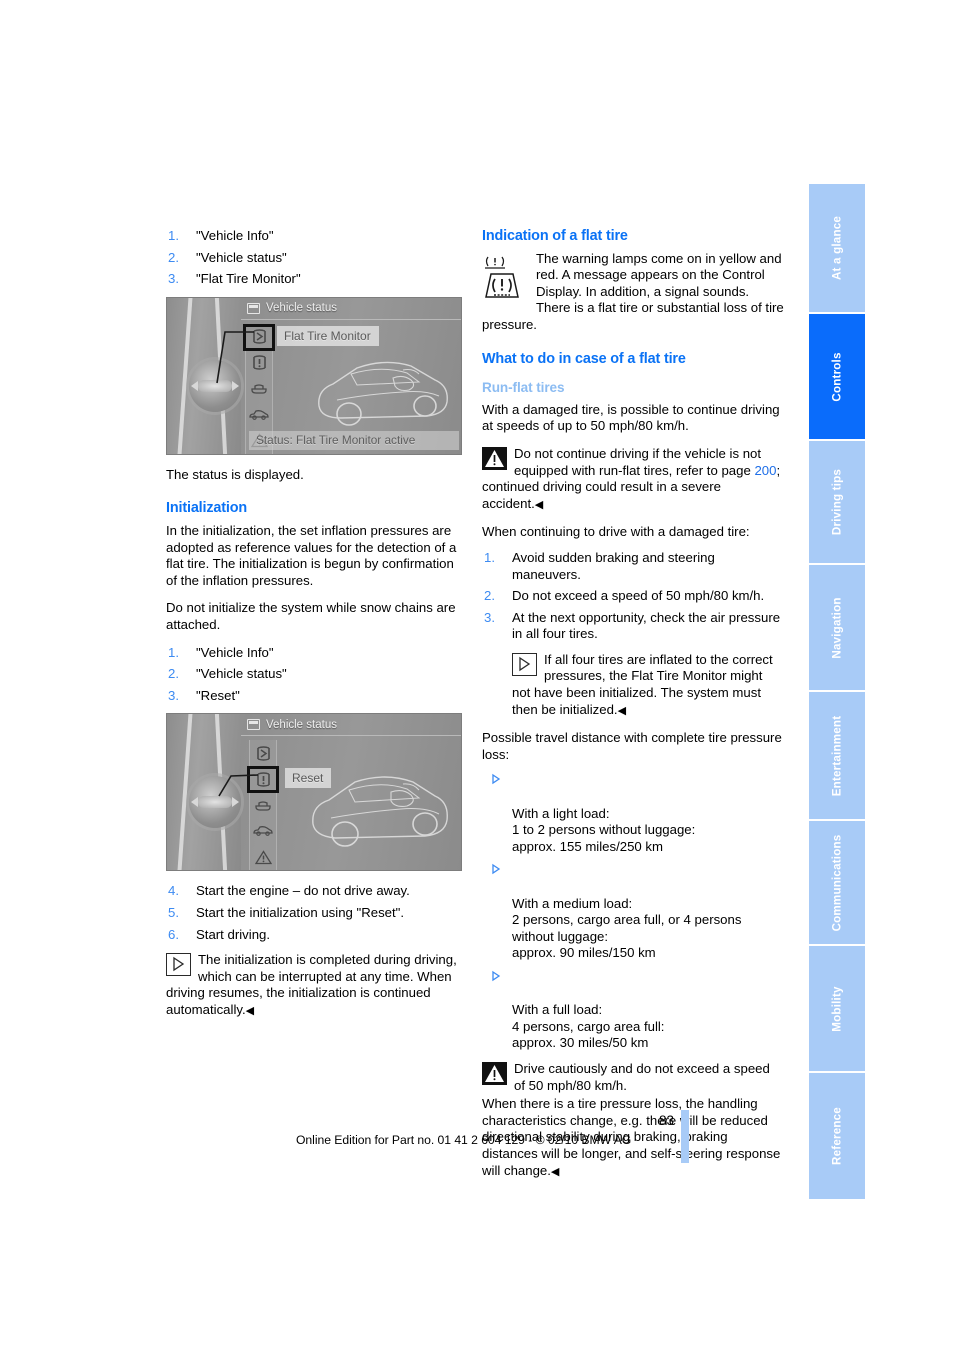 Image resolution: width=954 pixels, height=1350 pixels. Describe the element at coordinates (638, 596) in the screenshot. I see `list-text: Do not exceed a speed of 50 mph/80 km/h.` at that location.